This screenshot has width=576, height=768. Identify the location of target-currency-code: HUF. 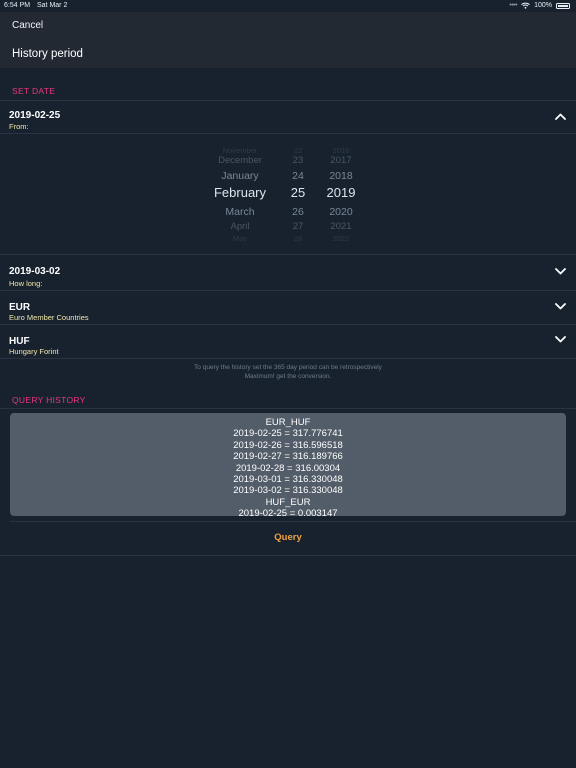
(19, 341).